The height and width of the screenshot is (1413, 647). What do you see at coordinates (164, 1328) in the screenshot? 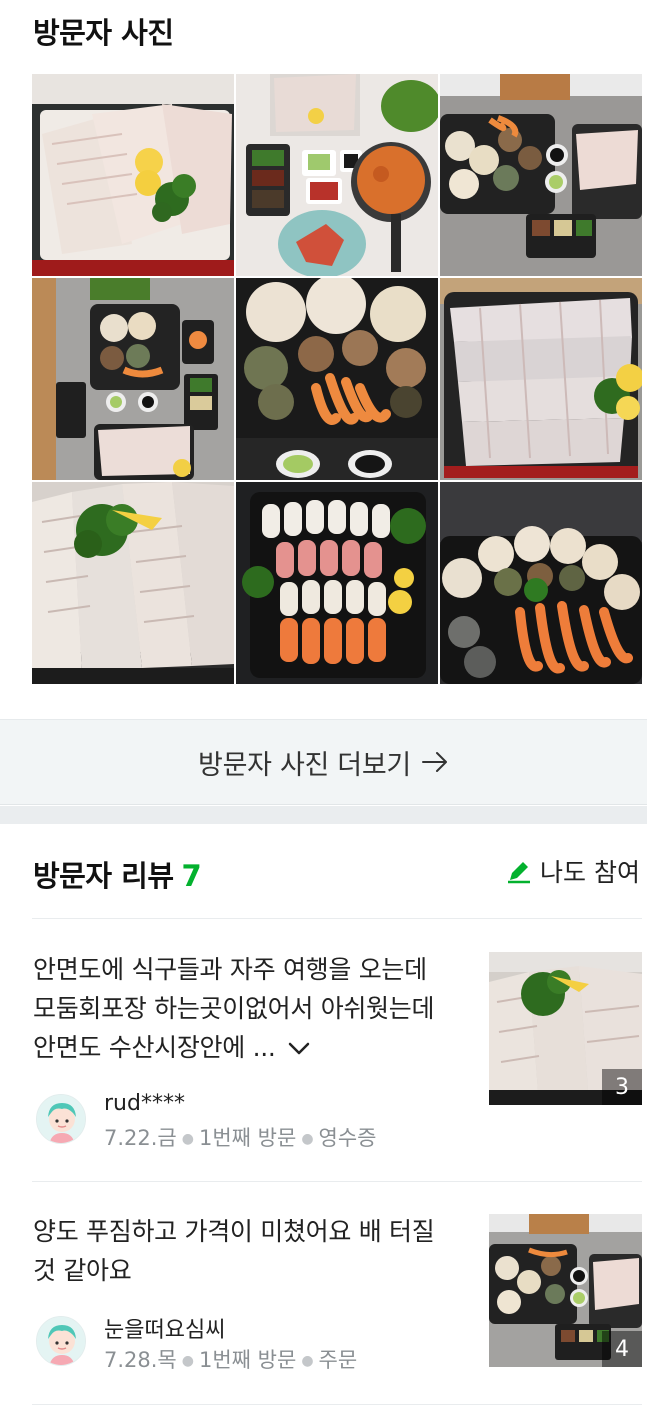
I see `review-author: 눈을떠요심씨` at bounding box center [164, 1328].